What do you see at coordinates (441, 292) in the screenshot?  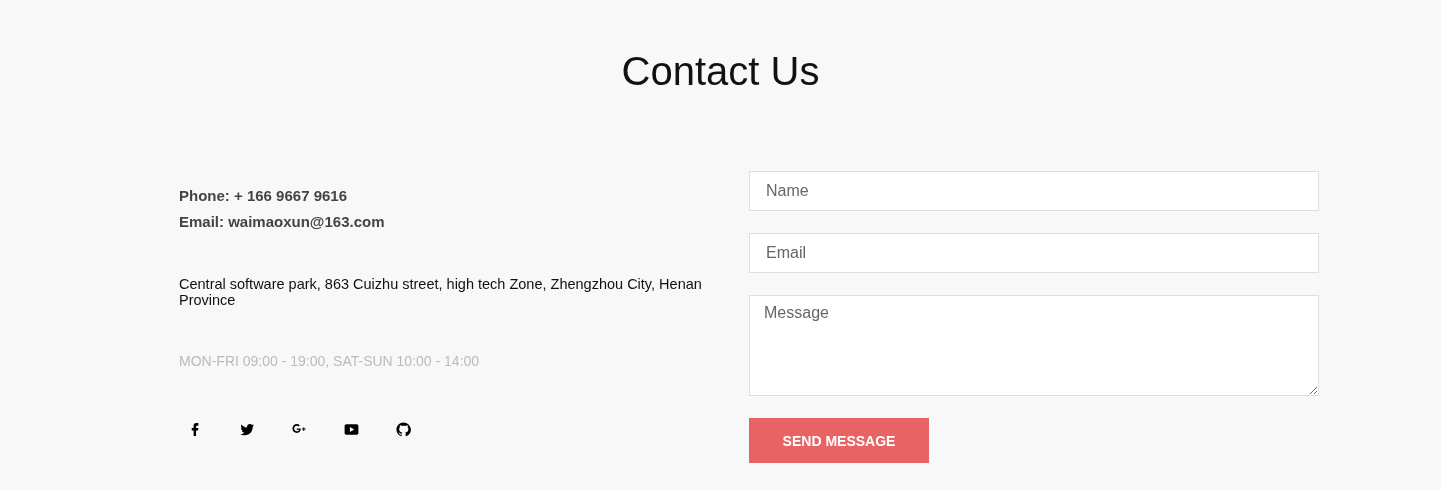 I see `address-text: Central software park, 863 Cuizhu street, high tech Zone, Zhengzhou City, Henan Province` at bounding box center [441, 292].